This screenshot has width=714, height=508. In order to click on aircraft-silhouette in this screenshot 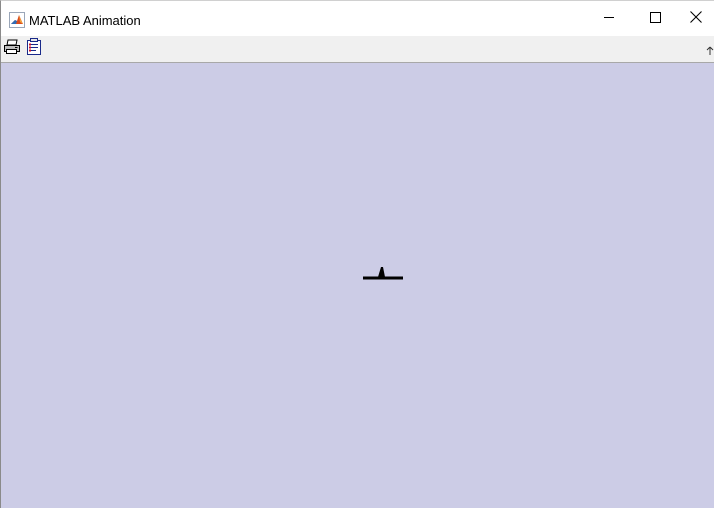, I will do `click(383, 273)`.